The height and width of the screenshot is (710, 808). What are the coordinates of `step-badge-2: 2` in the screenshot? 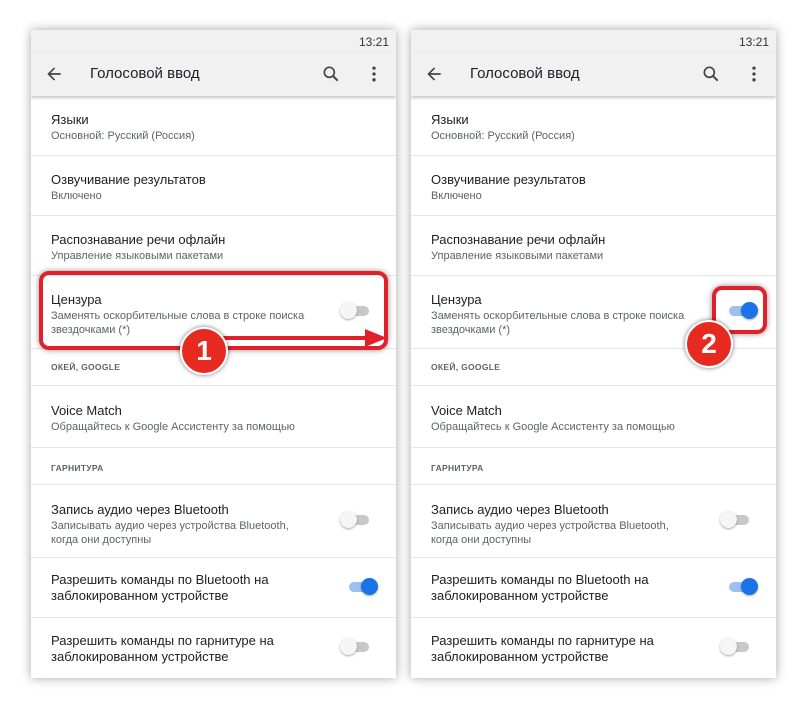 It's located at (709, 344).